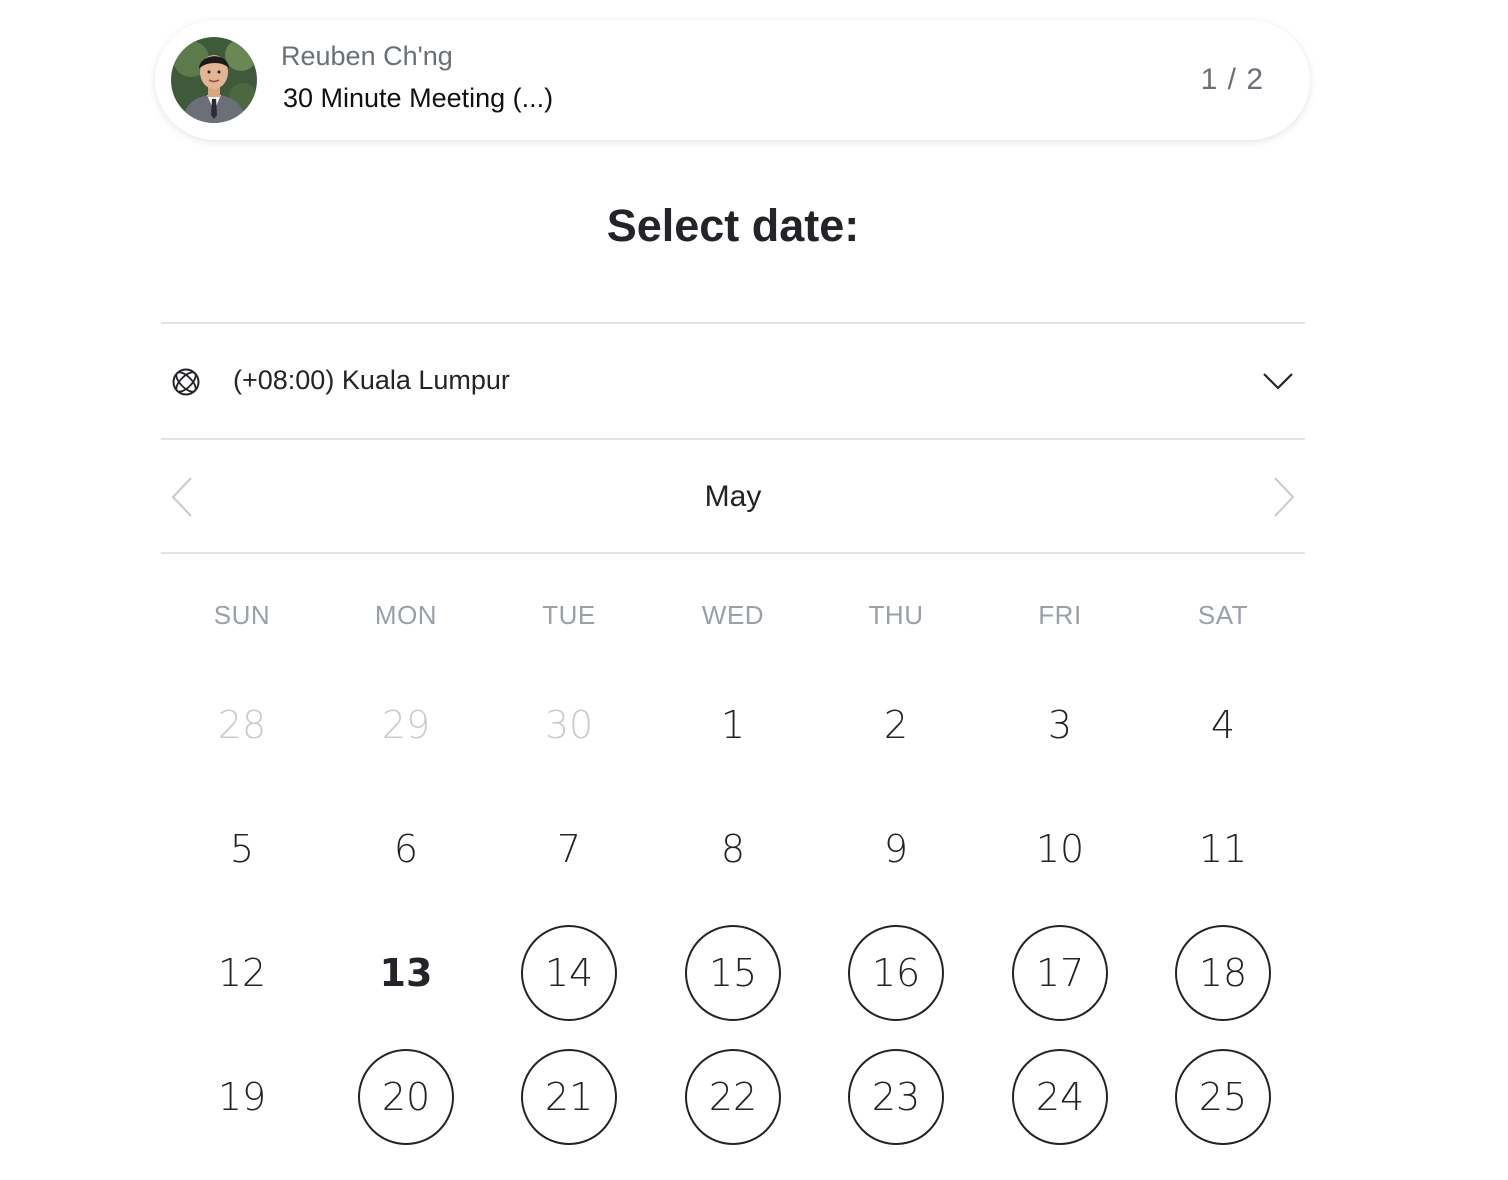 The width and height of the screenshot is (1508, 1180). I want to click on day-cell: 1, so click(733, 725).